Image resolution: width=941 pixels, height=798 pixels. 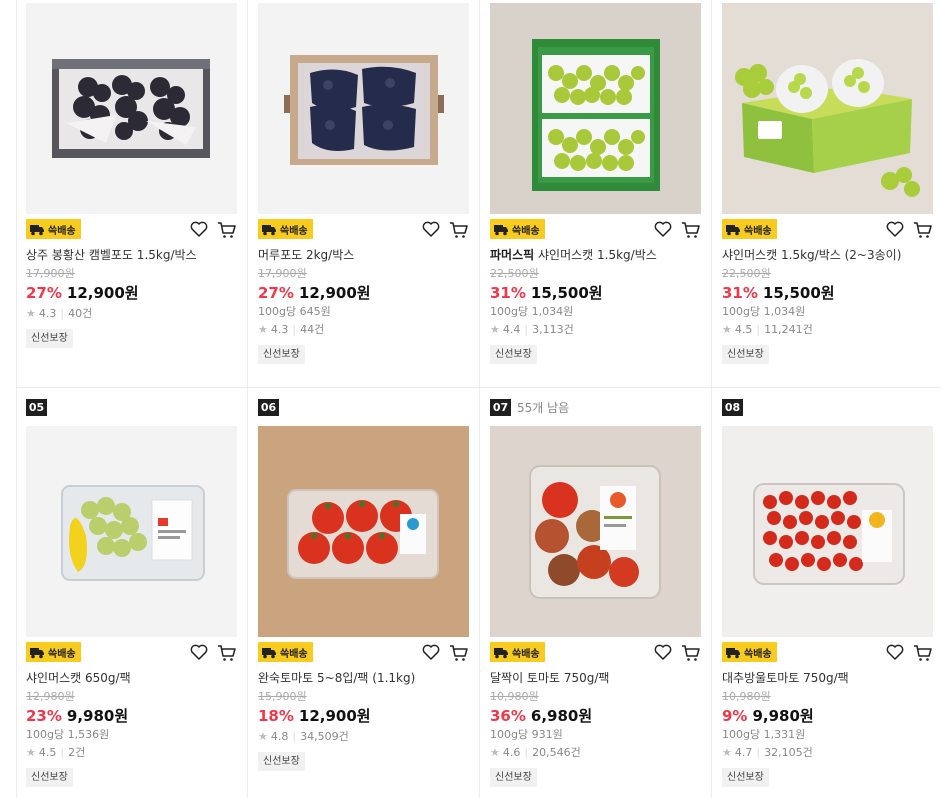 What do you see at coordinates (363, 737) in the screenshot?
I see `rating: ★ 4.8 | 34,509건` at bounding box center [363, 737].